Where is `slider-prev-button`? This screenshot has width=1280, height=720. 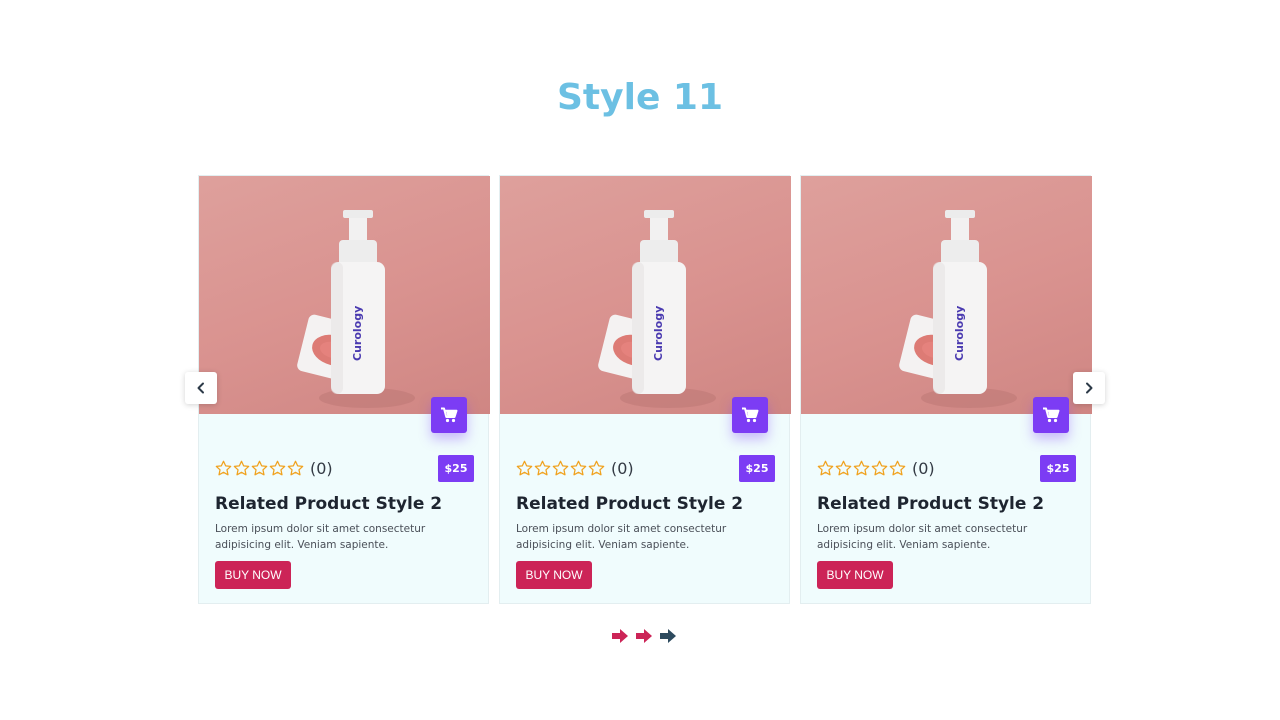
slider-prev-button is located at coordinates (201, 388).